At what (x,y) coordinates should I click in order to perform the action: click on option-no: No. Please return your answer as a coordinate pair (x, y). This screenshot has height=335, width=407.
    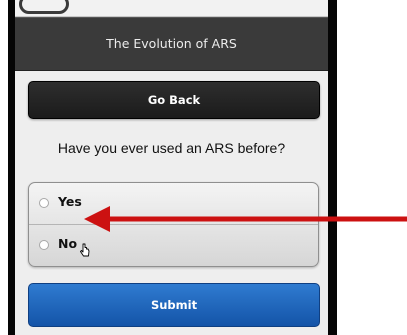
    Looking at the image, I should click on (173, 245).